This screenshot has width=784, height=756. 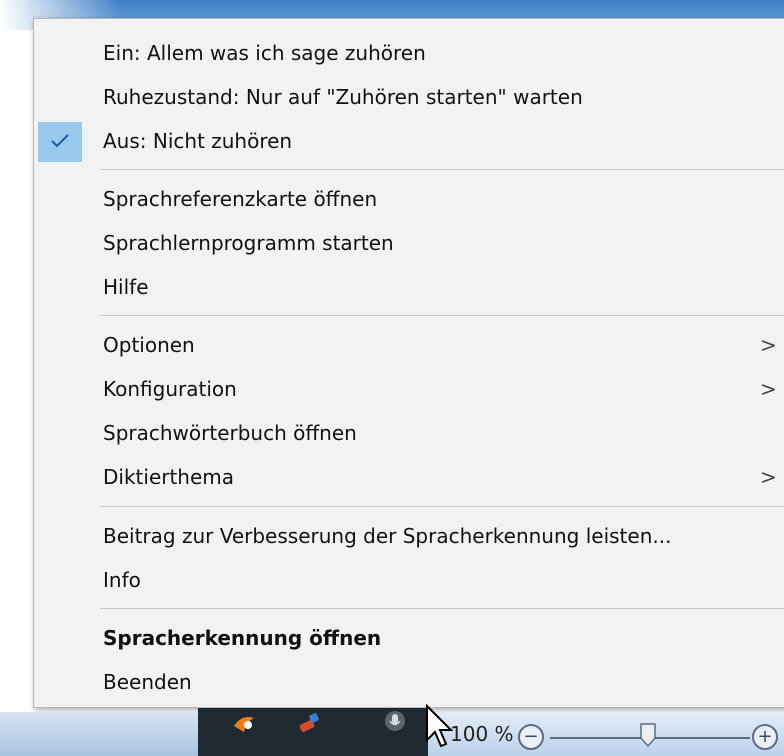 I want to click on zoom-slider-thumb, so click(x=648, y=735).